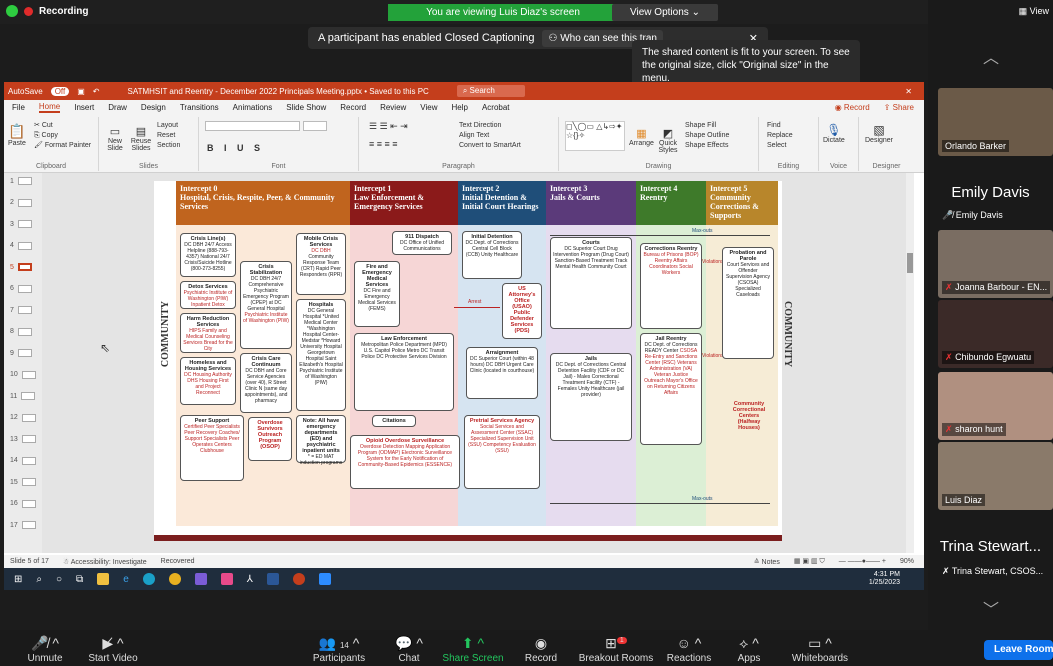 Image resolution: width=1053 pixels, height=666 pixels. What do you see at coordinates (339, 649) in the screenshot?
I see `participants-button: 👥 14 ^ Participants` at bounding box center [339, 649].